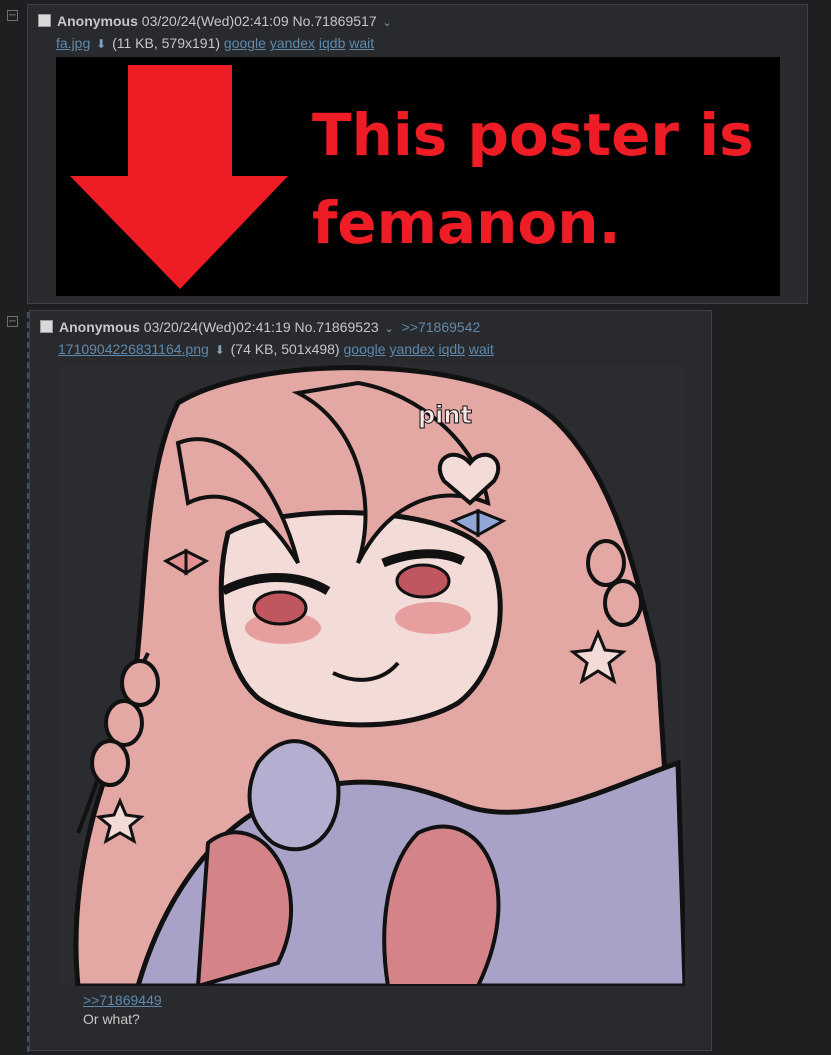 This screenshot has width=831, height=1055. Describe the element at coordinates (166, 43) in the screenshot. I see `file-meta: (11 KB, 579x191)` at that location.